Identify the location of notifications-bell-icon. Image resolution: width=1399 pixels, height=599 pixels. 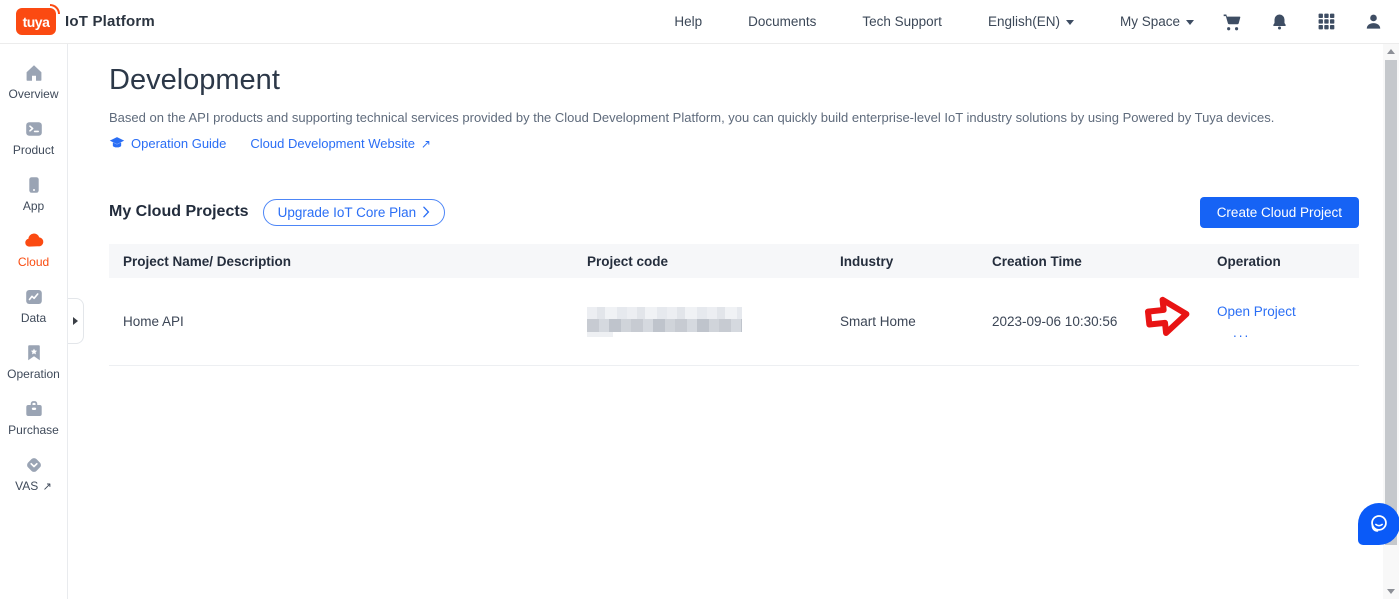
(1279, 22).